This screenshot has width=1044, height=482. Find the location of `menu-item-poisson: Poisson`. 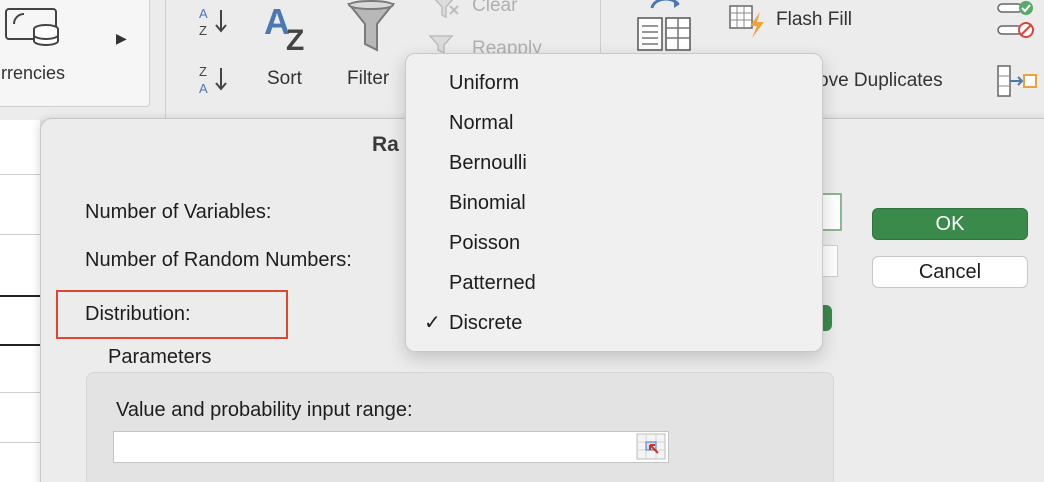

menu-item-poisson: Poisson is located at coordinates (614, 243).